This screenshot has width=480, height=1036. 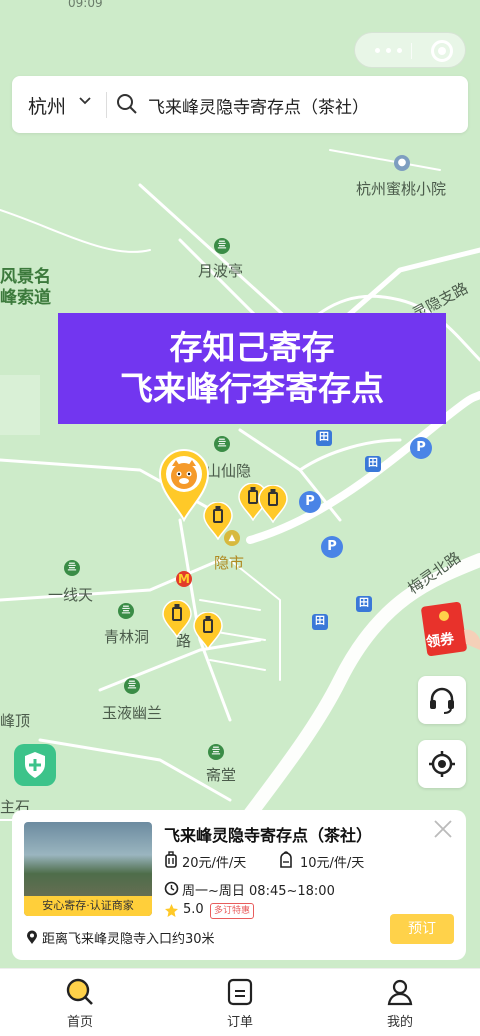 What do you see at coordinates (229, 471) in the screenshot?
I see `map-label-shanxianyin: 山仙隐` at bounding box center [229, 471].